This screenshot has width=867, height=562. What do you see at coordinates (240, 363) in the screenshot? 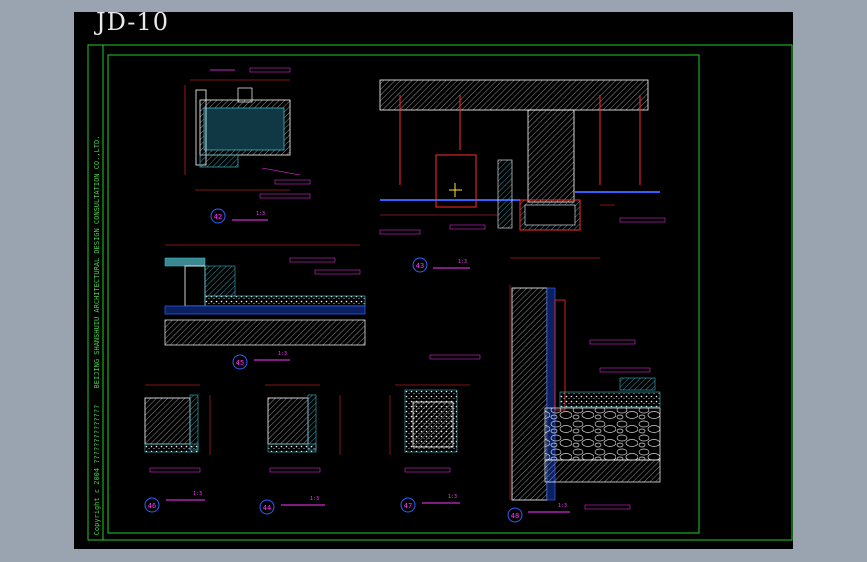
I see `detail-number-45: 45` at bounding box center [240, 363].